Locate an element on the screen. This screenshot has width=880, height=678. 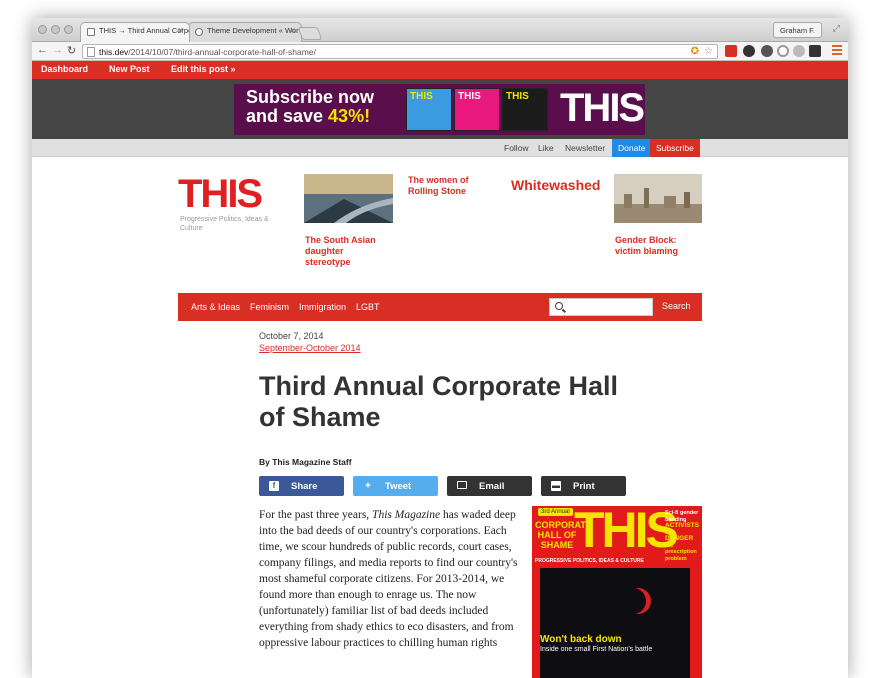
featured-thumbnail-city is located at coordinates (658, 198).